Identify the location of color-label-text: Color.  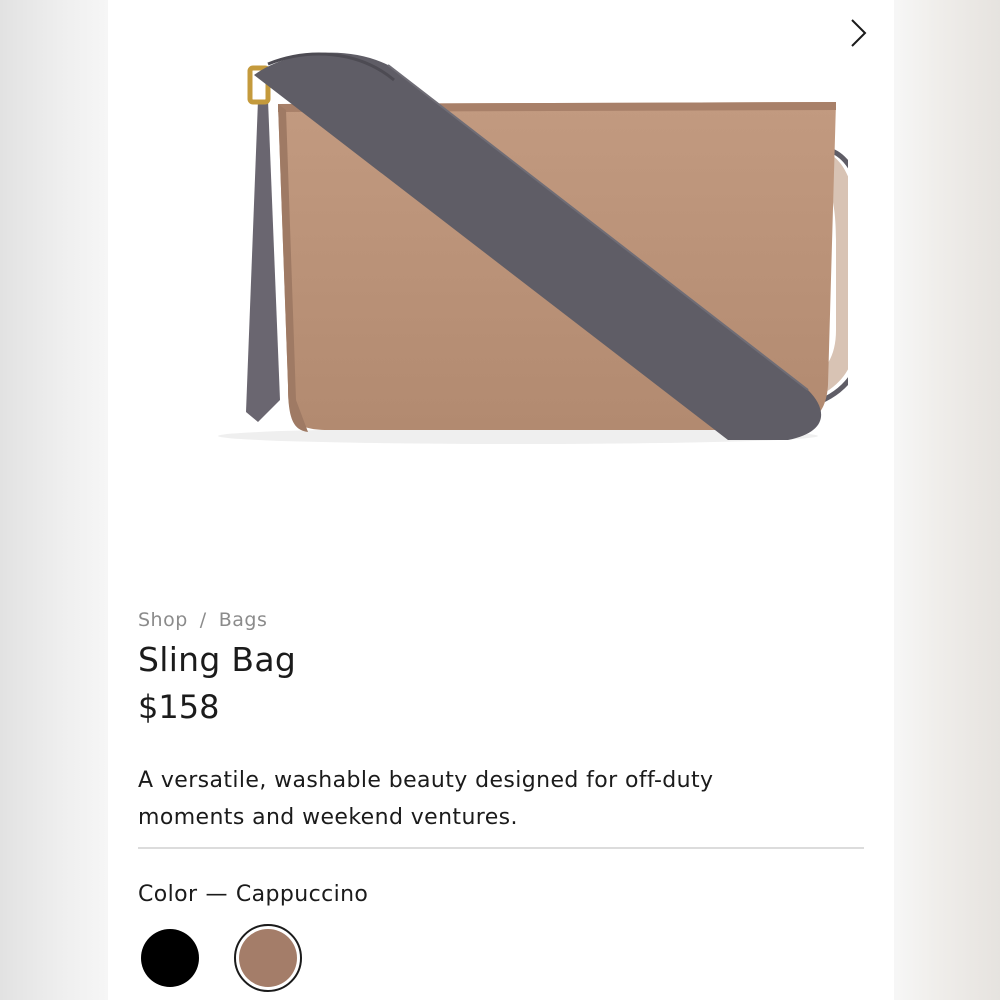
(168, 894).